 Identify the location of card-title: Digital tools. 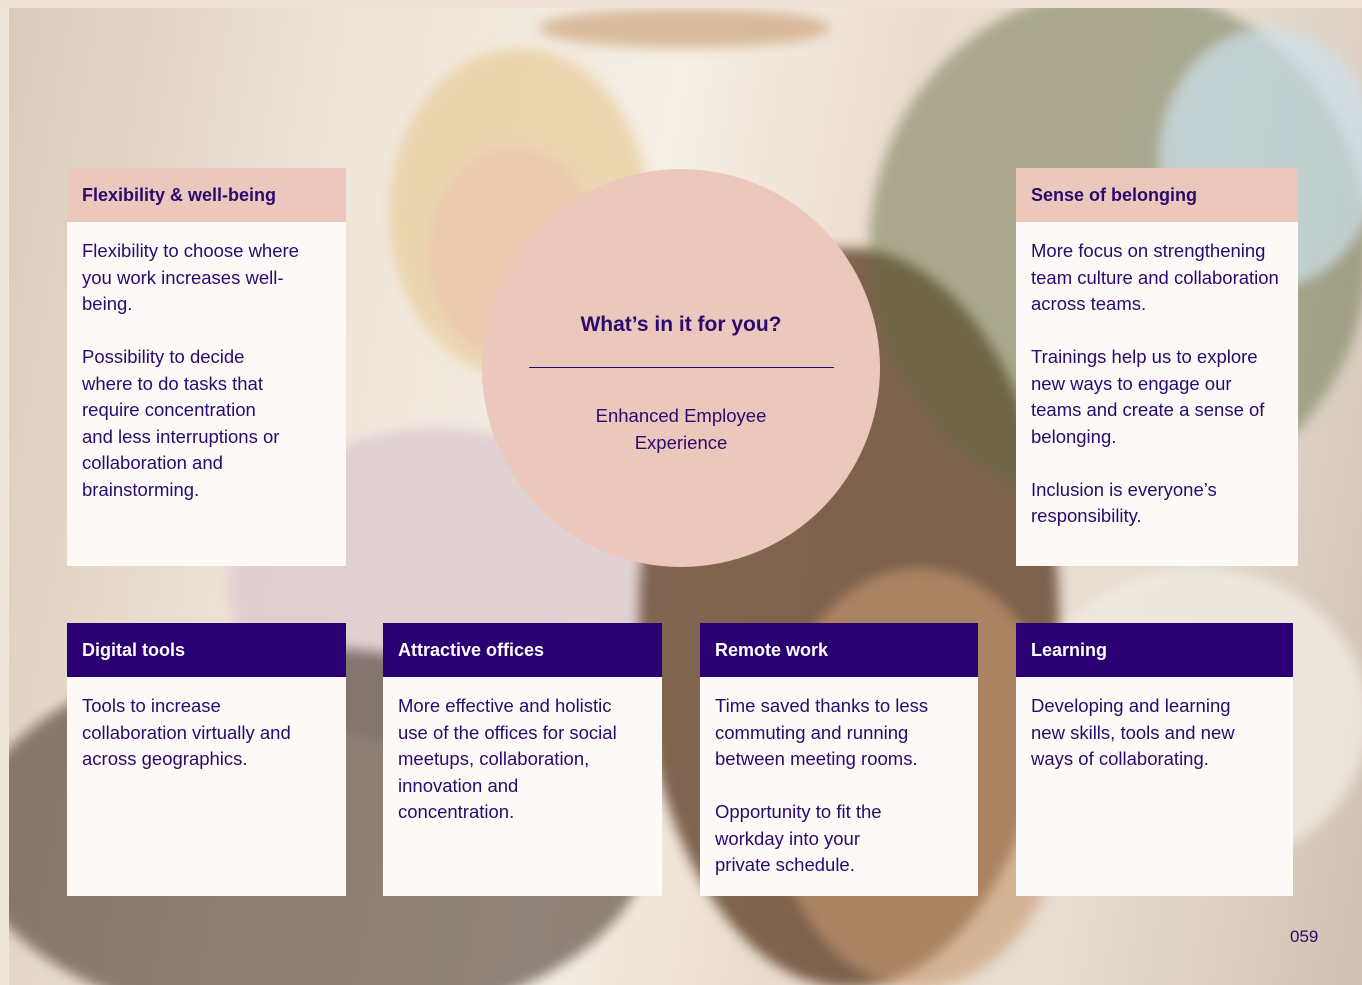
(206, 650).